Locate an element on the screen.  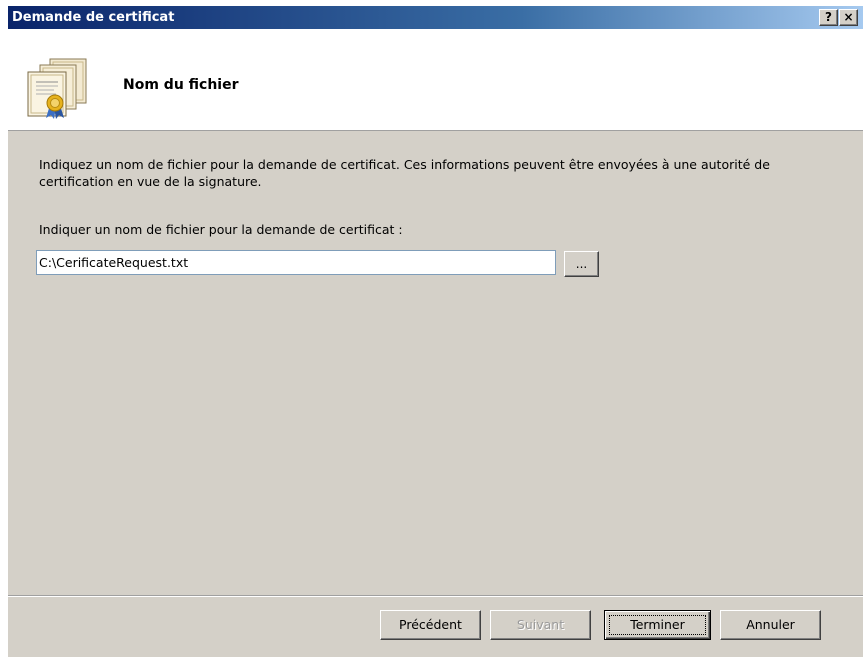
page-title: Nom du fichier is located at coordinates (181, 85).